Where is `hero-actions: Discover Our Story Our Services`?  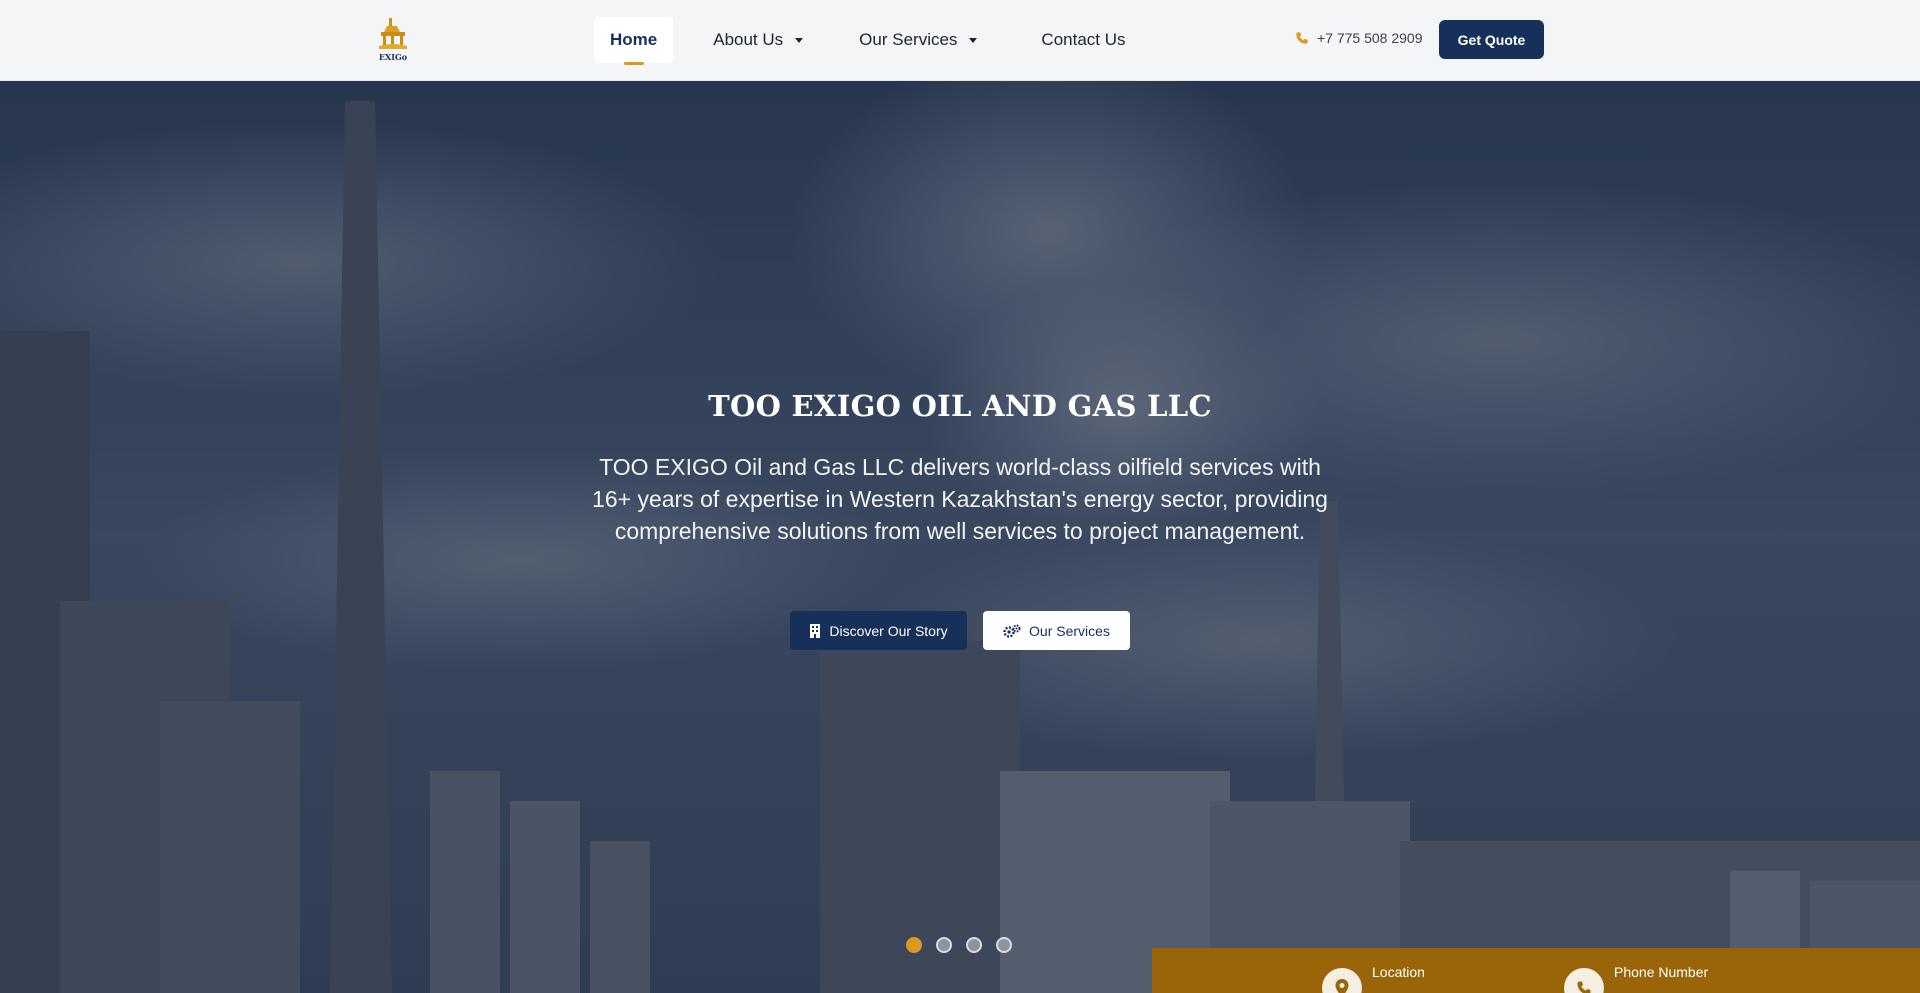
hero-actions: Discover Our Story Our Services is located at coordinates (960, 630).